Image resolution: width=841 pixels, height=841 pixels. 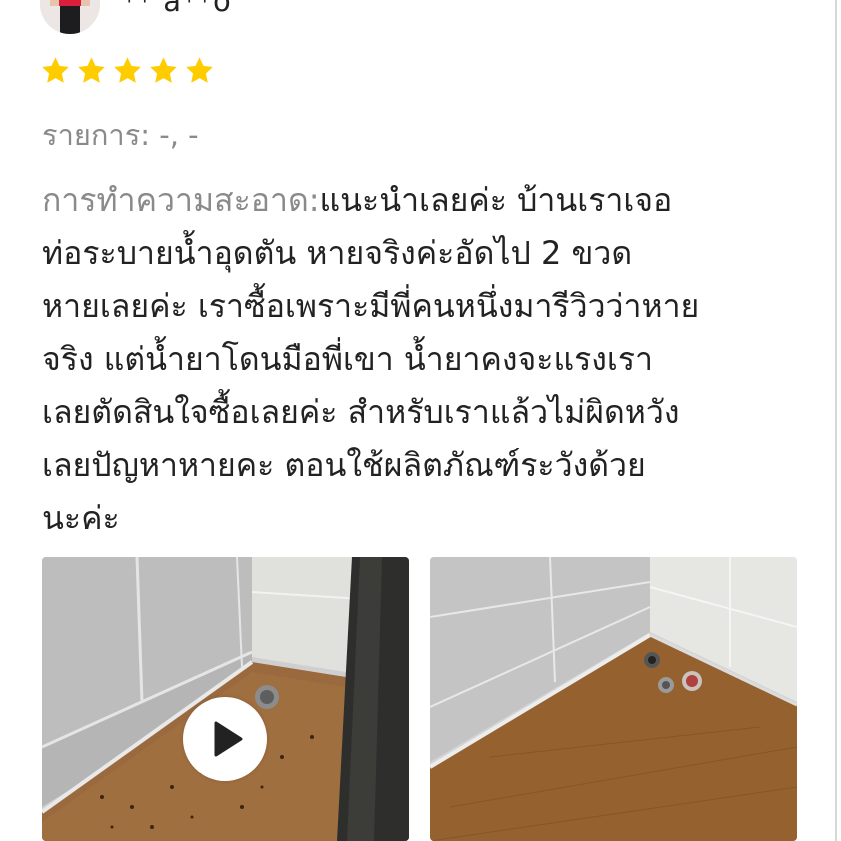 What do you see at coordinates (81, 518) in the screenshot?
I see `review-line: นะค่ะ` at bounding box center [81, 518].